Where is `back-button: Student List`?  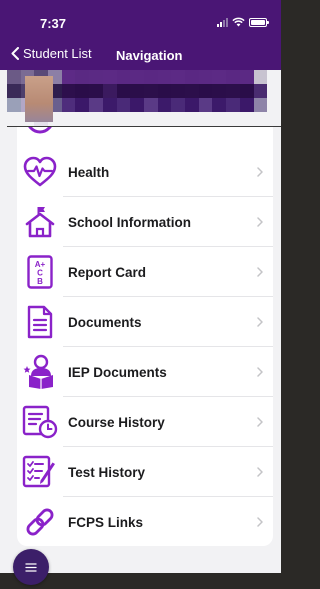 back-button: Student List is located at coordinates (51, 53).